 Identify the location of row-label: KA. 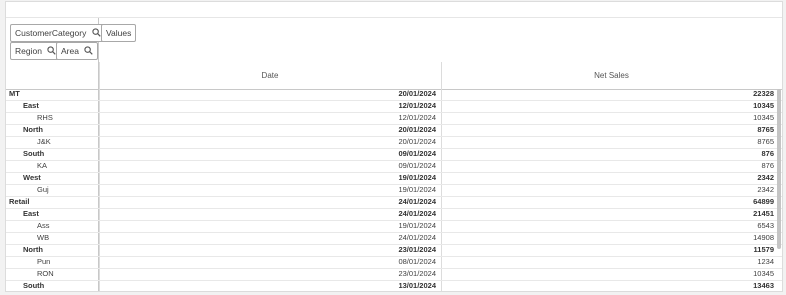
(42, 166).